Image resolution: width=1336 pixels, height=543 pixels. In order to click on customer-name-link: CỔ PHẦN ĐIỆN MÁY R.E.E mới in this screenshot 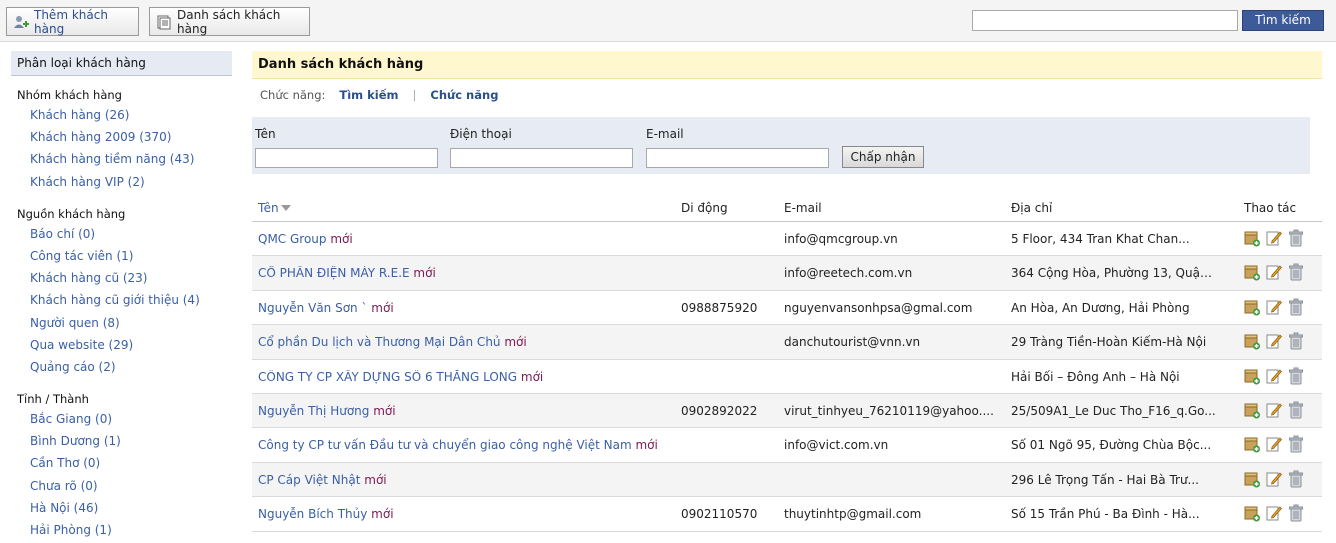, I will do `click(463, 273)`.